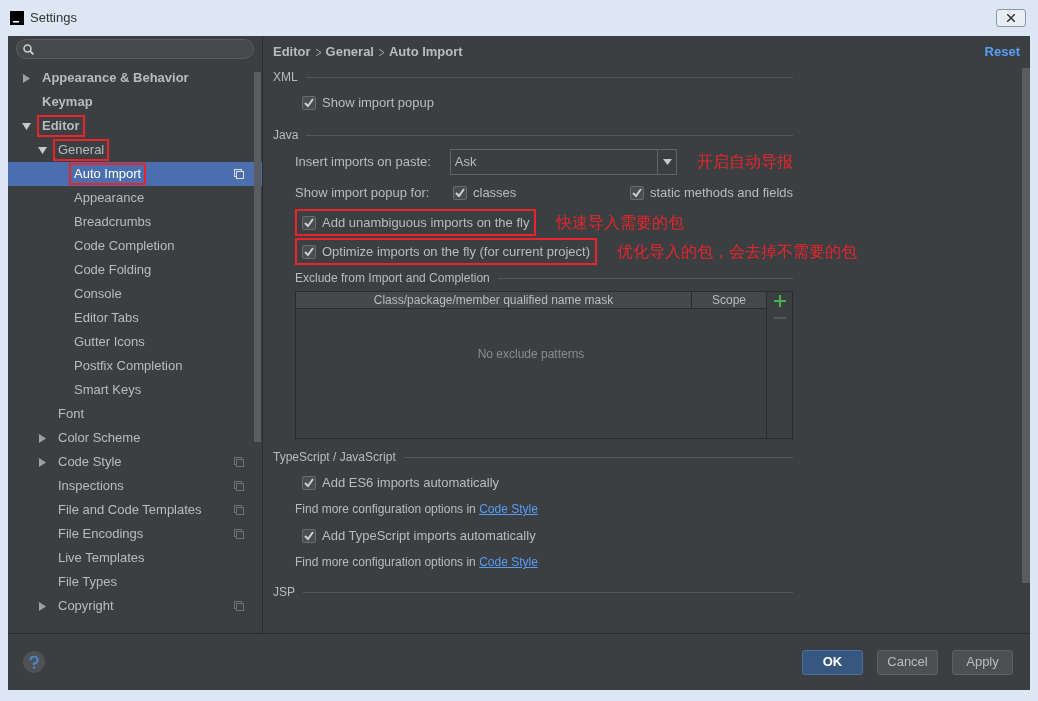  I want to click on tree-item: Appearance, so click(135, 198).